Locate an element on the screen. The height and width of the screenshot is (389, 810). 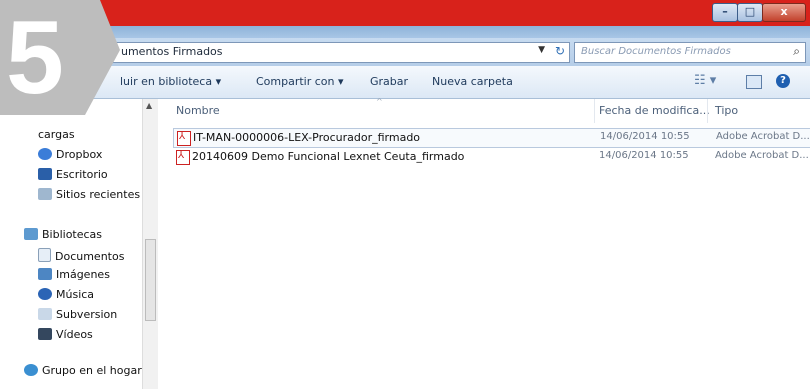
step-number: 5 is located at coordinates (35, 58).